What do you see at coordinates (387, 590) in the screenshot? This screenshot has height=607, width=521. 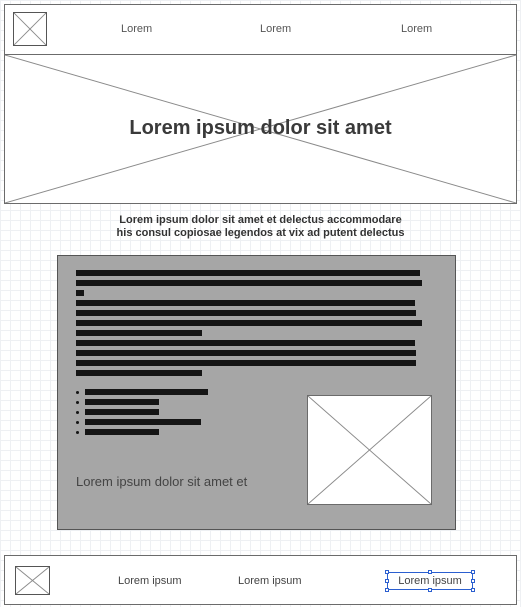 I see `resize-handle-bottom-left` at bounding box center [387, 590].